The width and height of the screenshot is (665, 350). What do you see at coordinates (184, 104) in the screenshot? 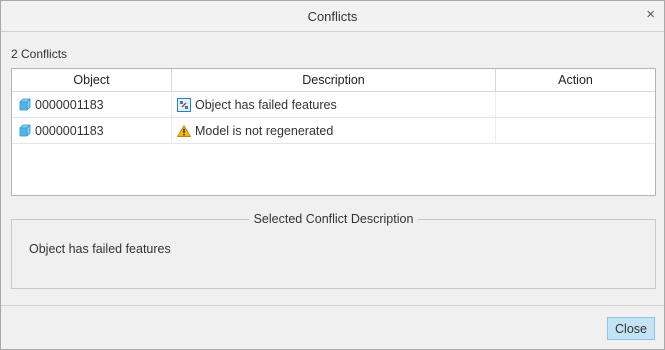
I see `failed-features-icon` at bounding box center [184, 104].